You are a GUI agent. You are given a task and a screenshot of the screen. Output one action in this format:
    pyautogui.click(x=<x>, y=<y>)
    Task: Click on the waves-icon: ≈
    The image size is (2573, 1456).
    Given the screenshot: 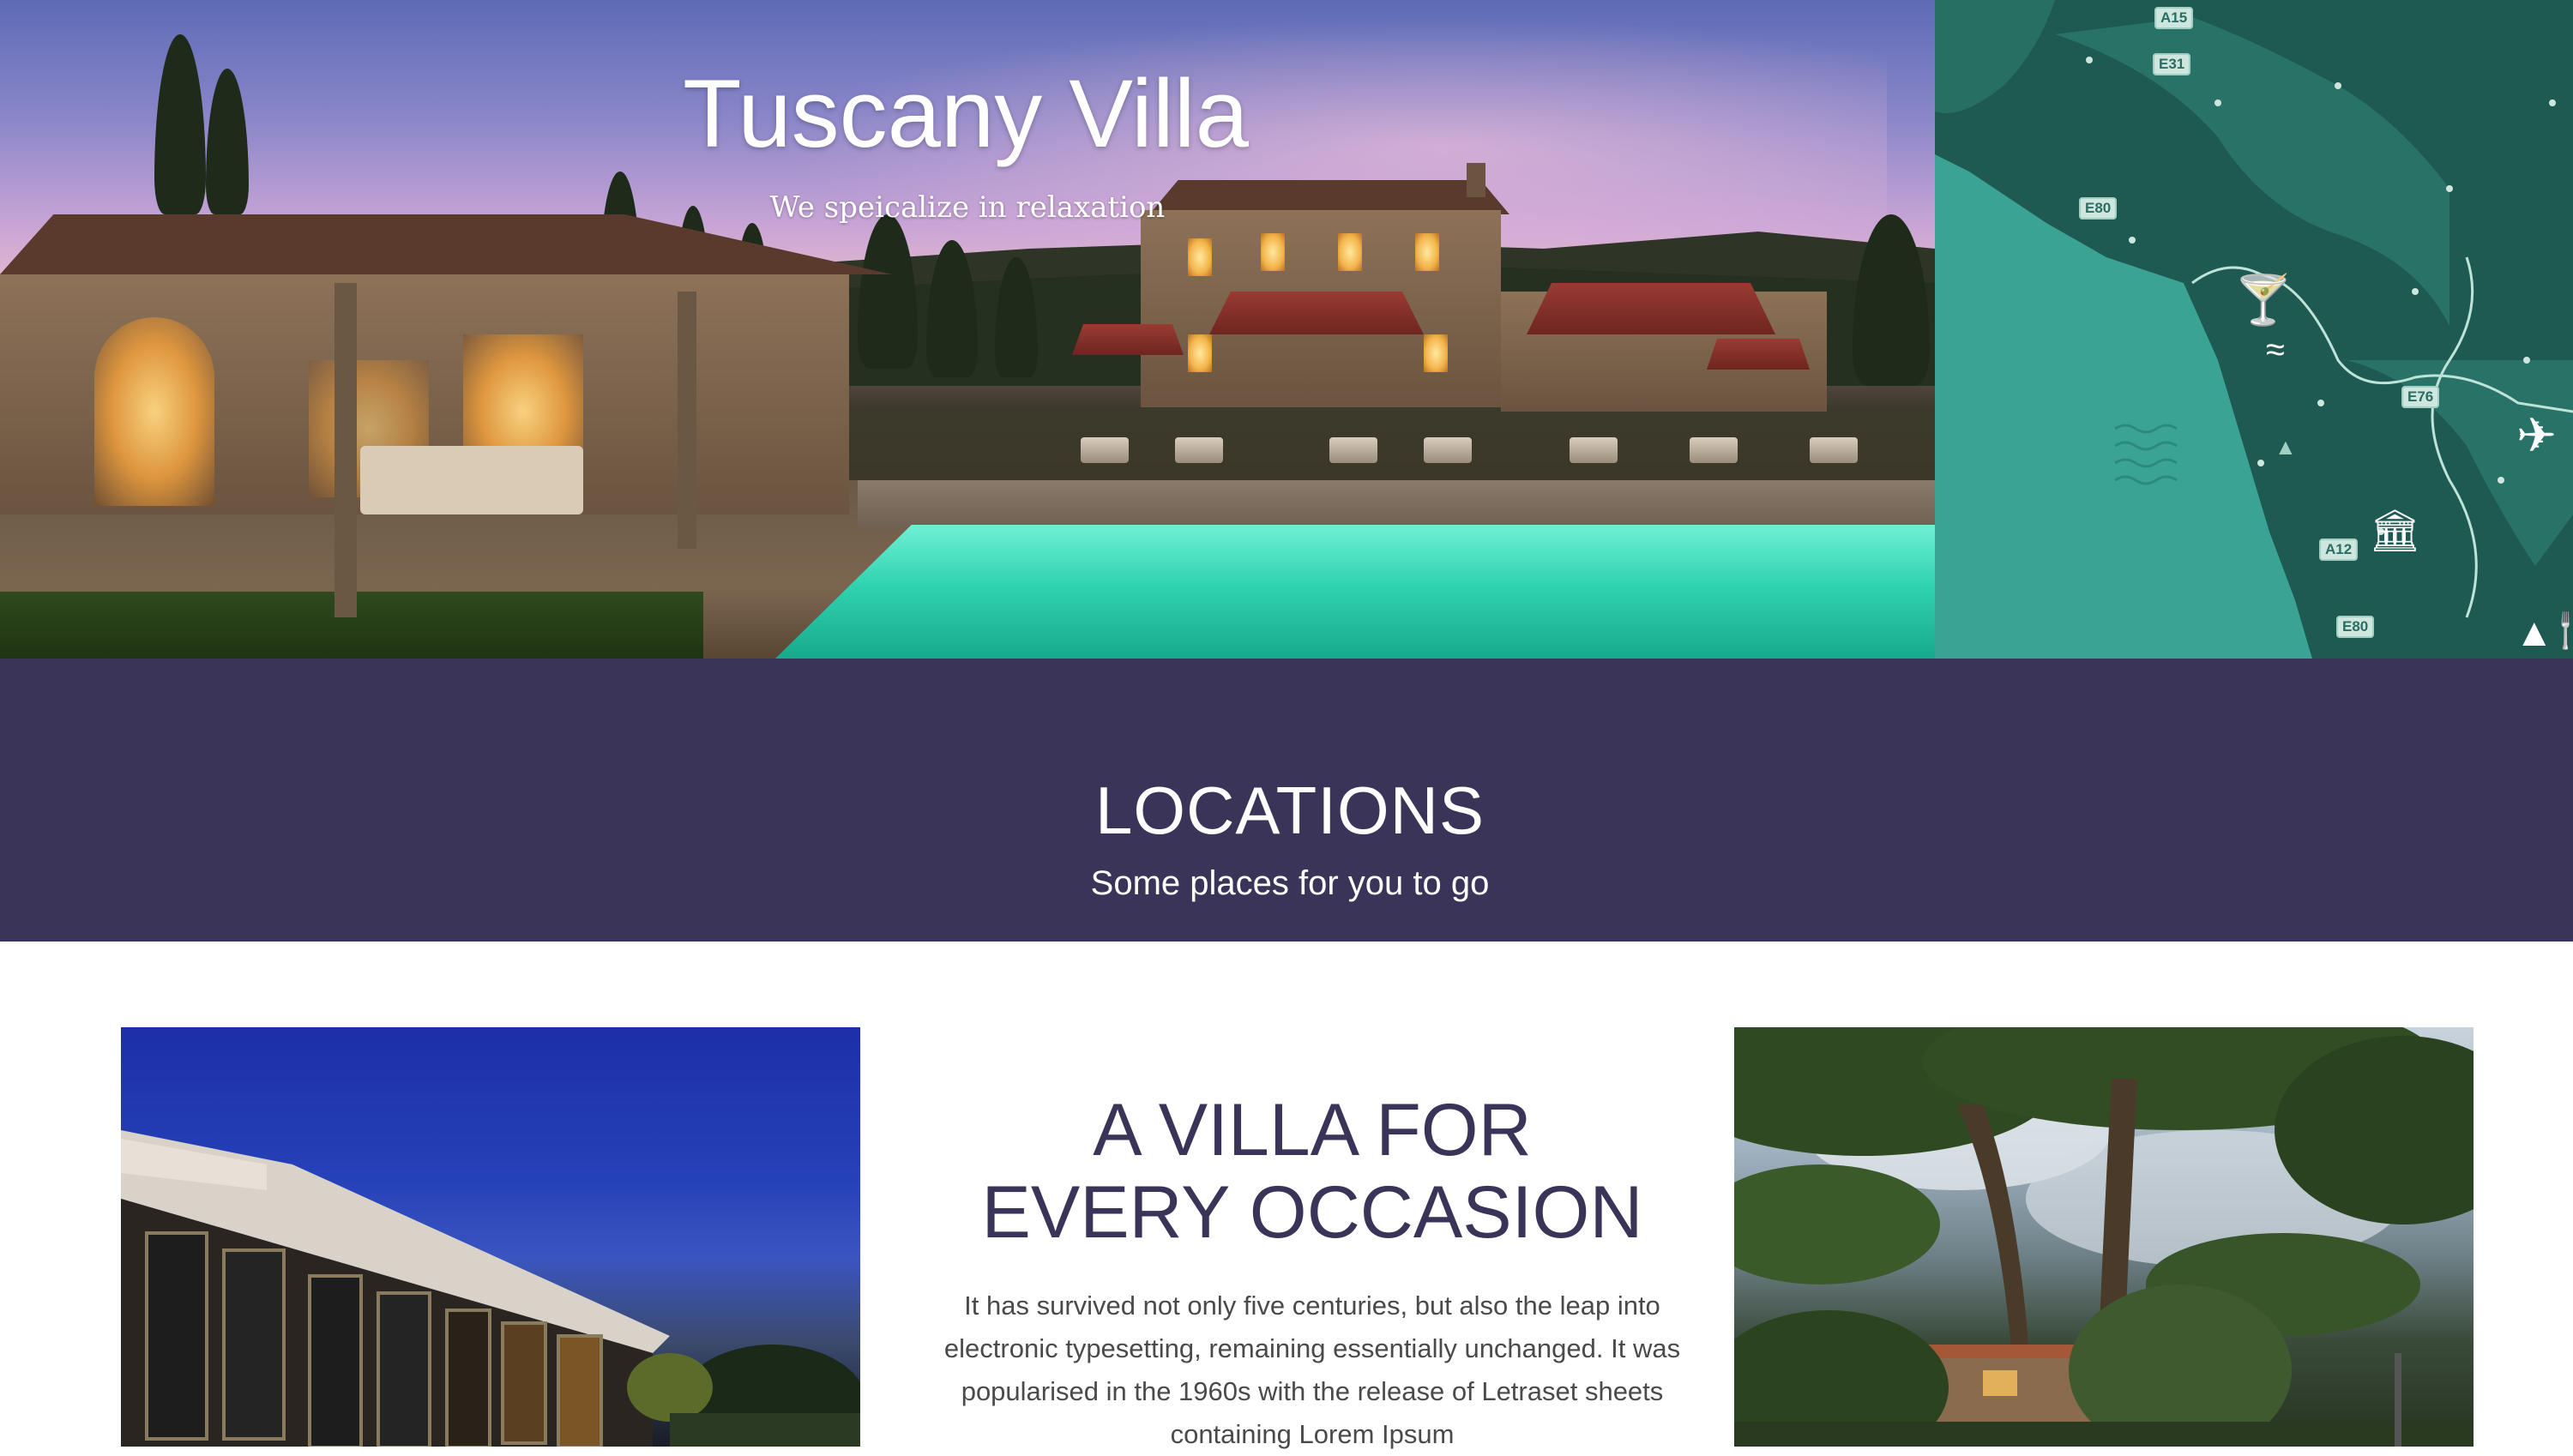 What is the action you would take?
    pyautogui.click(x=2275, y=350)
    